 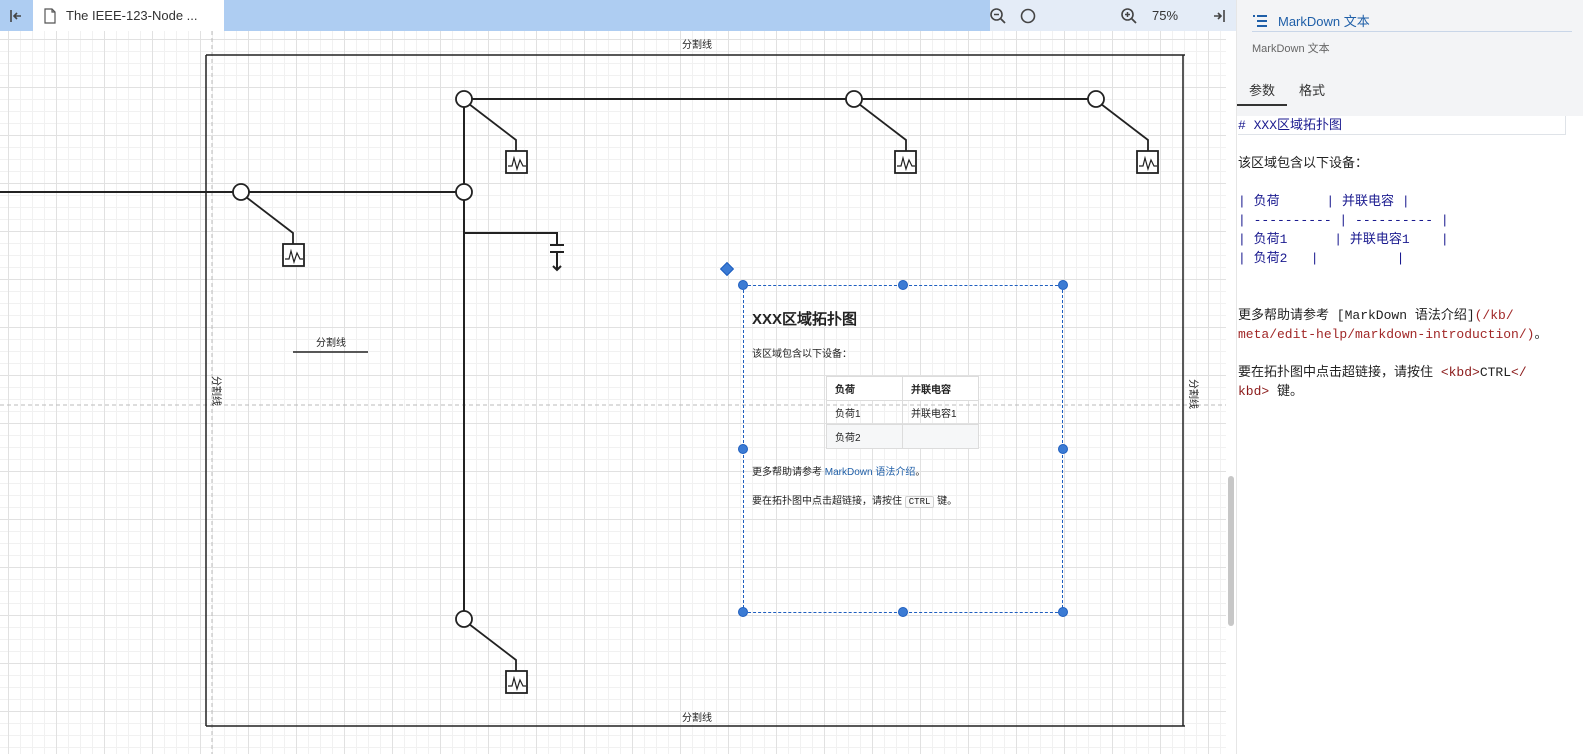 What do you see at coordinates (828, 501) in the screenshot?
I see `ctrl-prefix: 要在拓扑图中点击超链接，请按住` at bounding box center [828, 501].